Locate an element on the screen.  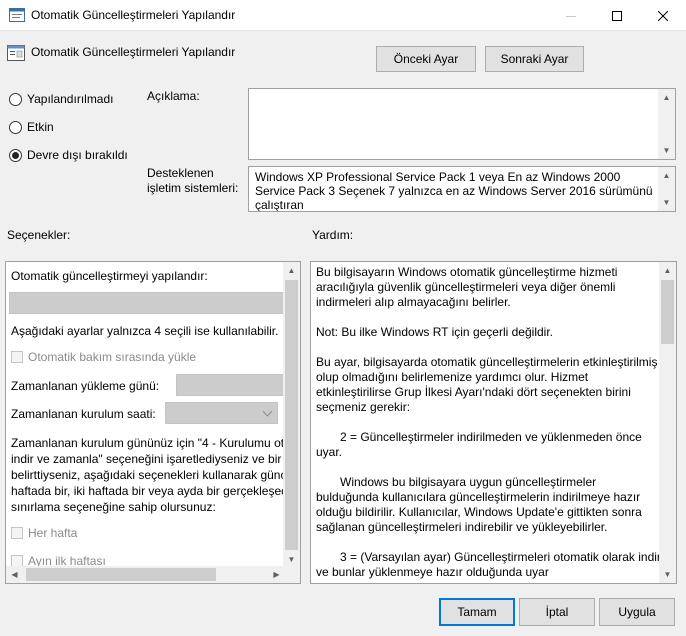
radio-label: Etkin is located at coordinates (40, 127).